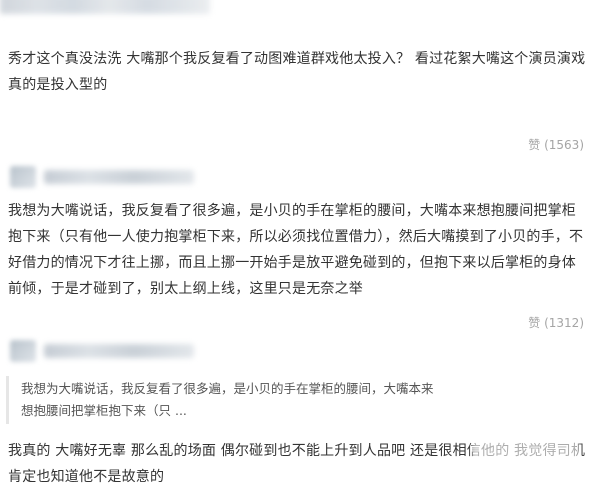  Describe the element at coordinates (556, 144) in the screenshot. I see `like-button: 赞 (1563)` at that location.